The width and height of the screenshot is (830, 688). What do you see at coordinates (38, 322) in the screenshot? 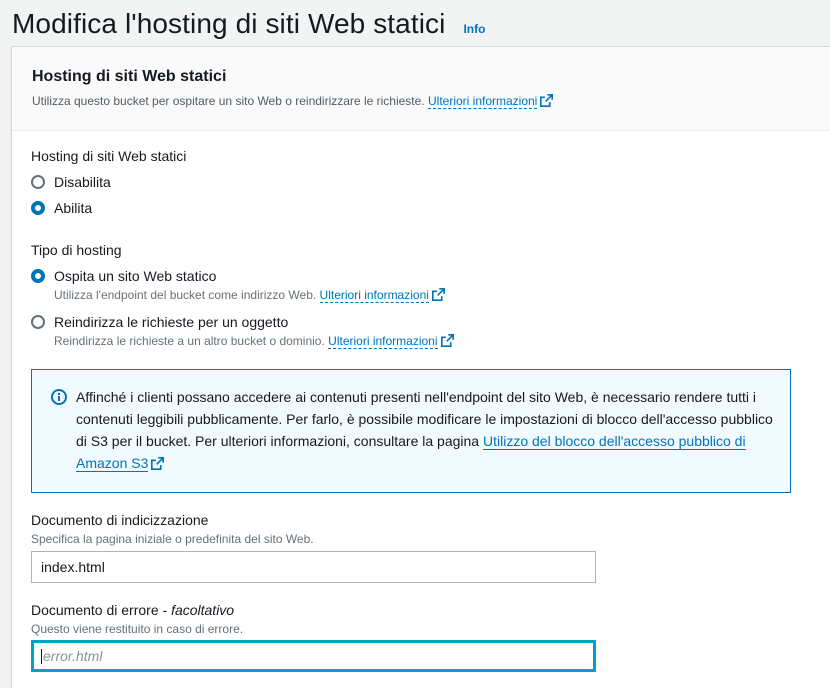
I see `radio-redirect-requests-button` at bounding box center [38, 322].